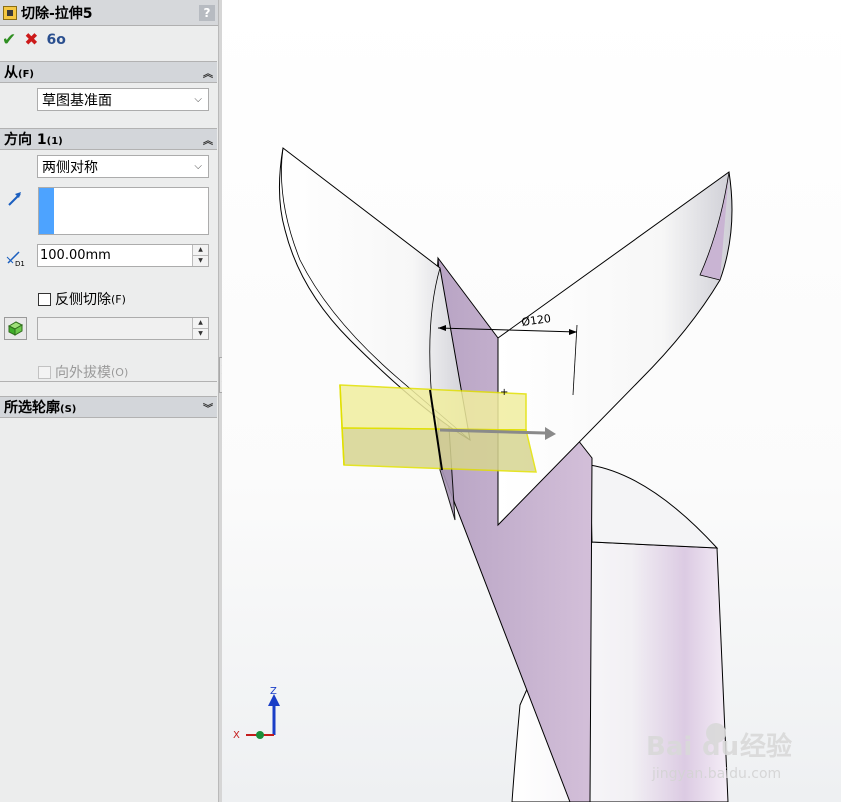 The image size is (841, 802). Describe the element at coordinates (236, 735) in the screenshot. I see `triad-x-label: X` at that location.